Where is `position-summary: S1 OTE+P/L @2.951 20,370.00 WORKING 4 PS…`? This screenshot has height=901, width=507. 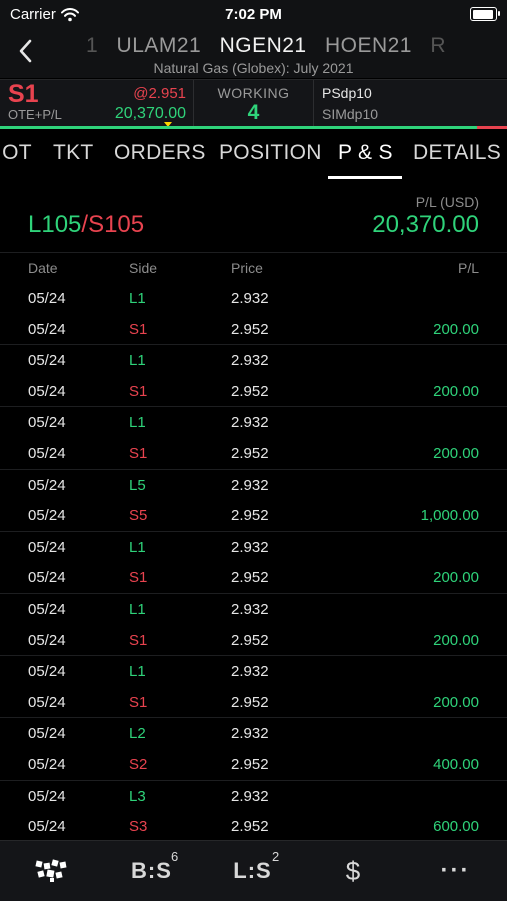 position-summary: S1 OTE+P/L @2.951 20,370.00 WORKING 4 PS… is located at coordinates (253, 103).